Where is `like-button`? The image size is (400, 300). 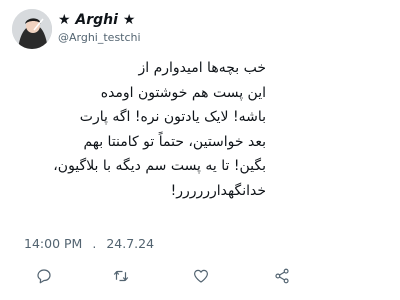 like-button is located at coordinates (201, 276).